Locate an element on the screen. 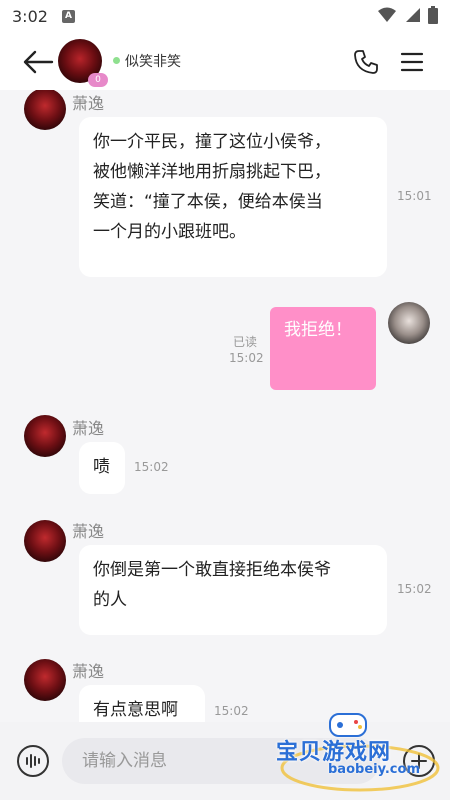  contact-avatar: 0 is located at coordinates (83, 63).